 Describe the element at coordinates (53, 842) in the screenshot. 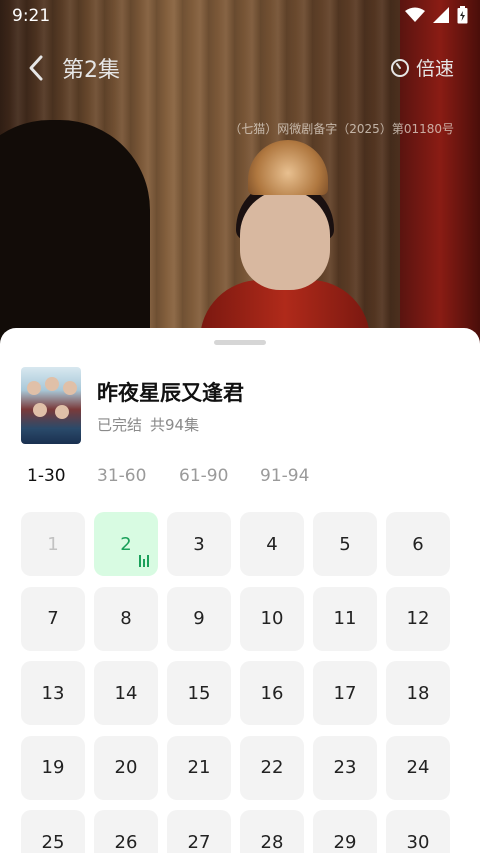

I see `episode-number: 25` at that location.